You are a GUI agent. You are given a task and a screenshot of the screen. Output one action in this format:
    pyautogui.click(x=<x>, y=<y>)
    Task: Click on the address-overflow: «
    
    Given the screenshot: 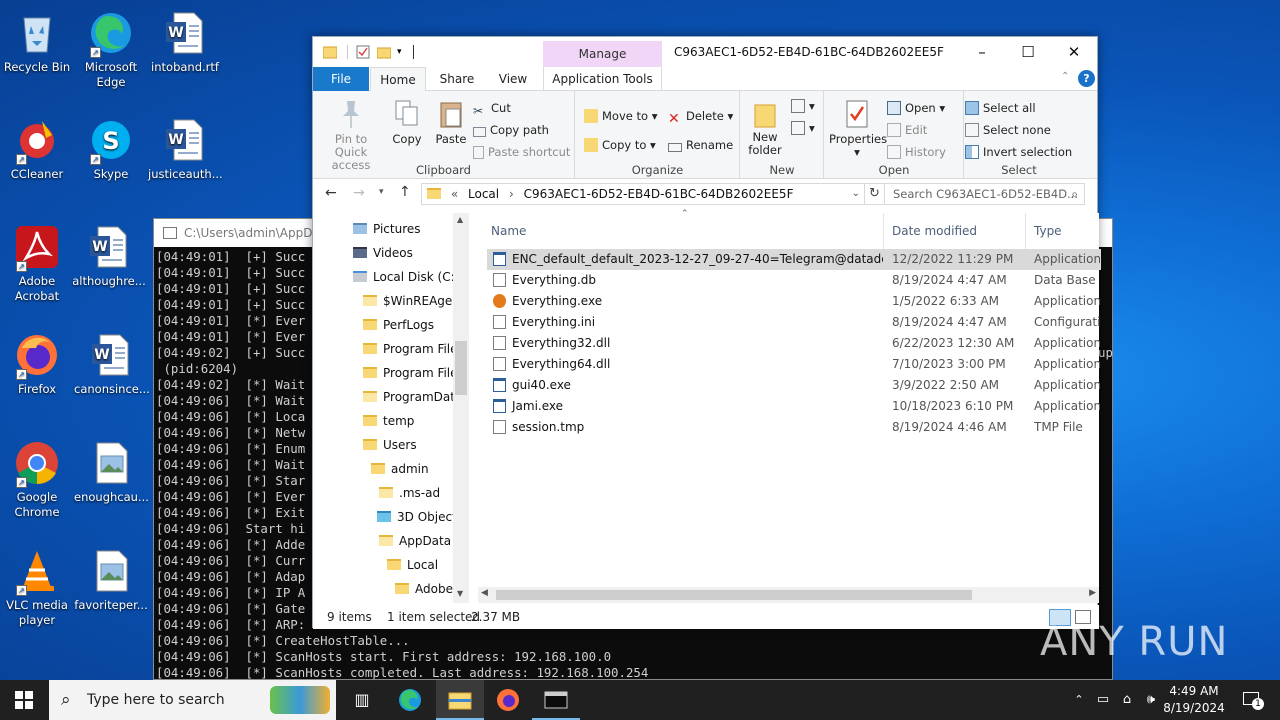 What is the action you would take?
    pyautogui.click(x=454, y=194)
    